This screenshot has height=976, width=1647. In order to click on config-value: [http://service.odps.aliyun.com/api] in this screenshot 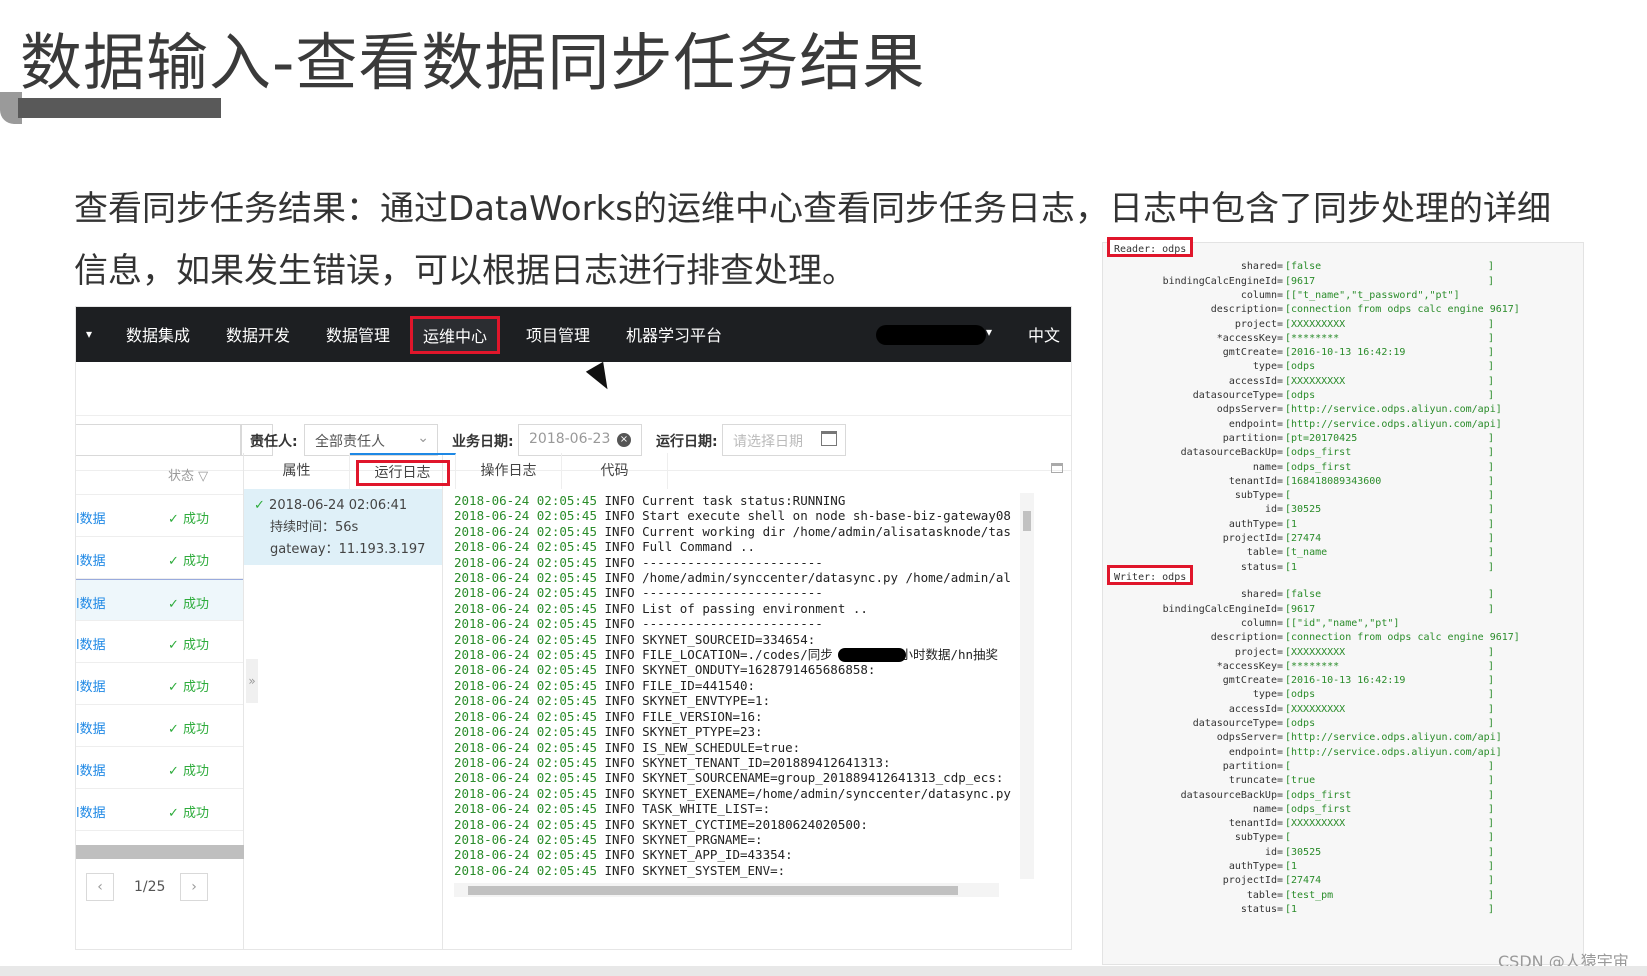, I will do `click(1393, 738)`.